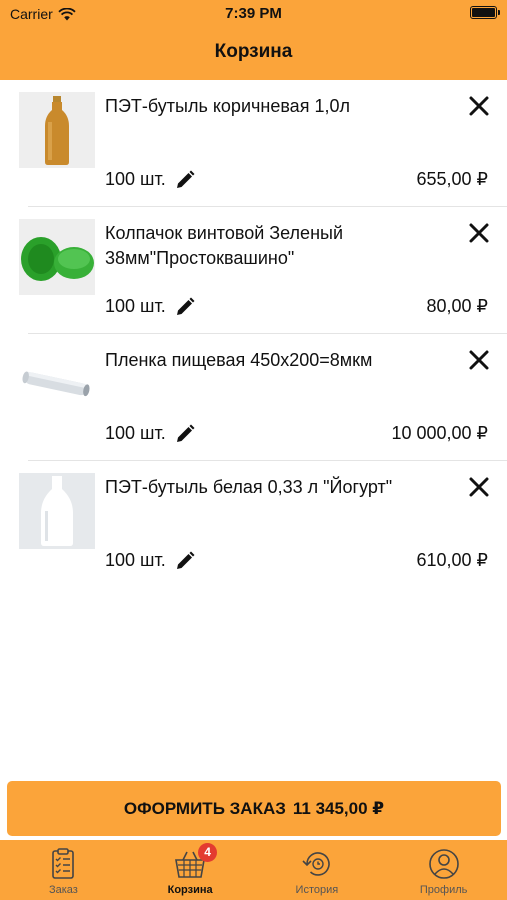  Describe the element at coordinates (479, 487) in the screenshot. I see `remove-item-3-icon` at that location.